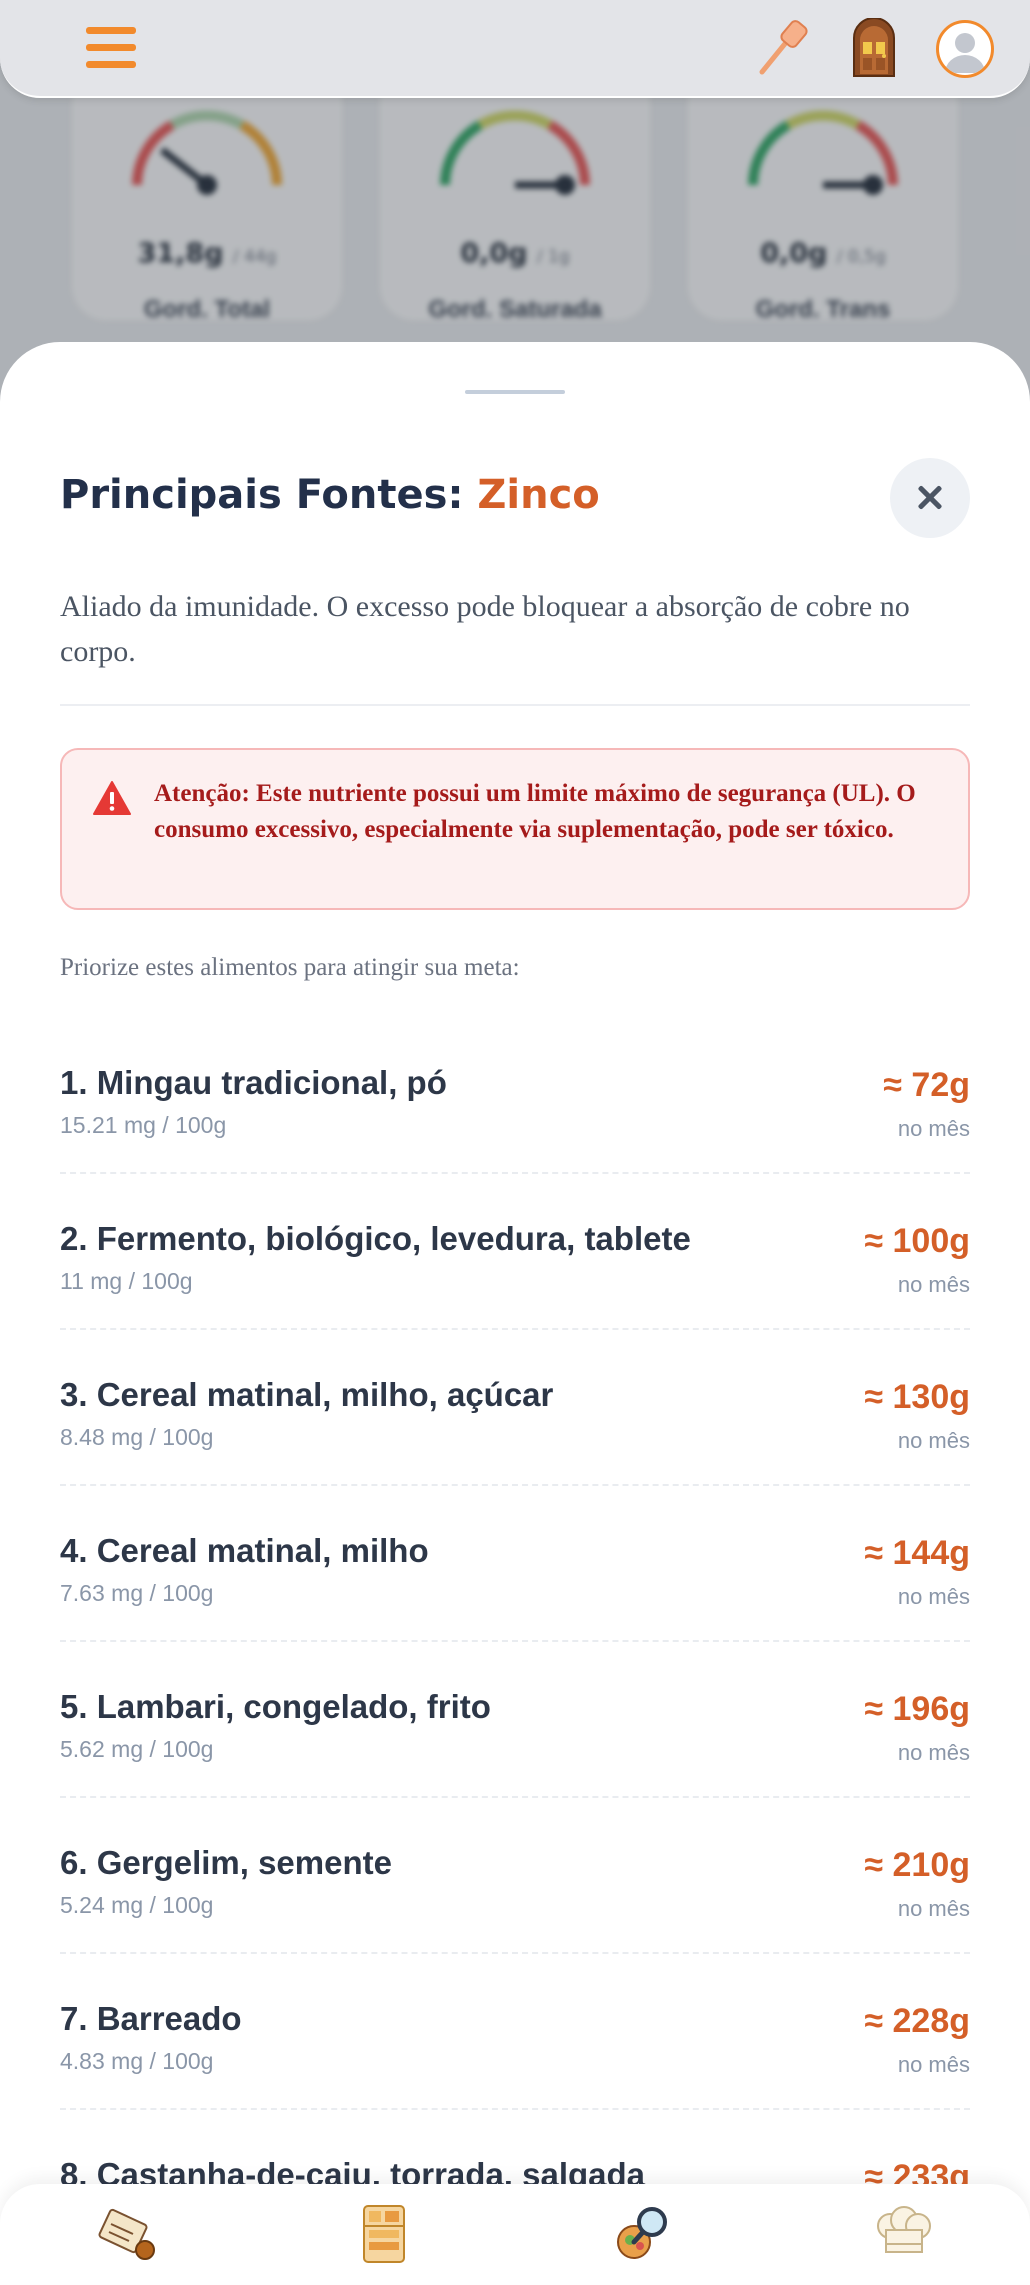 The height and width of the screenshot is (2285, 1030). Describe the element at coordinates (965, 49) in the screenshot. I see `user-avatar-icon` at that location.